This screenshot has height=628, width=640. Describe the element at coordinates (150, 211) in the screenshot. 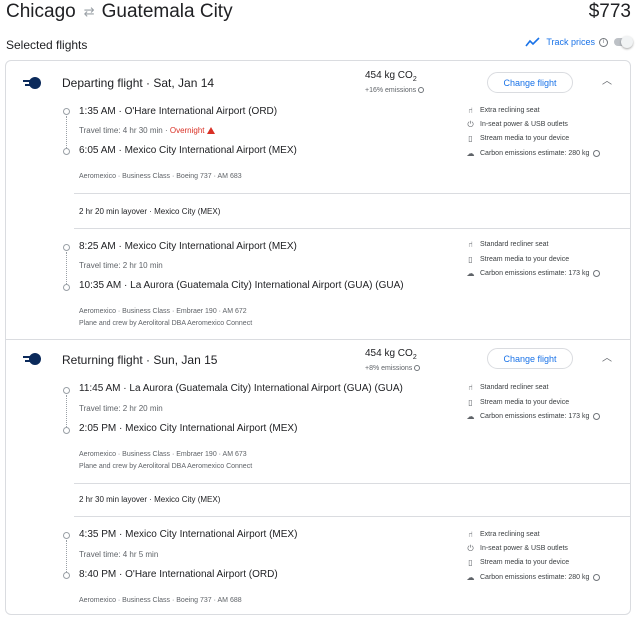

I see `layover-info: 2 hr 20 min layover · Mexico City (MEX)` at that location.